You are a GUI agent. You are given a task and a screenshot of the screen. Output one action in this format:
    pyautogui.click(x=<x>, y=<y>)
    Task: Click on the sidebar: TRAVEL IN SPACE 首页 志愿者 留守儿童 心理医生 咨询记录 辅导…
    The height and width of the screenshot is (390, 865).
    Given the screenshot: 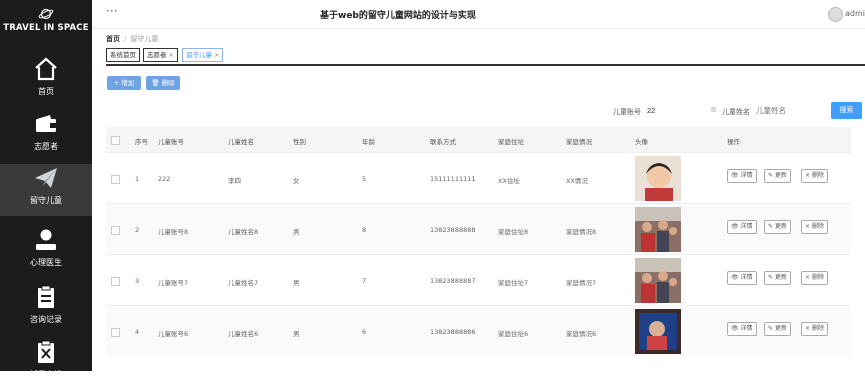 What is the action you would take?
    pyautogui.click(x=46, y=189)
    